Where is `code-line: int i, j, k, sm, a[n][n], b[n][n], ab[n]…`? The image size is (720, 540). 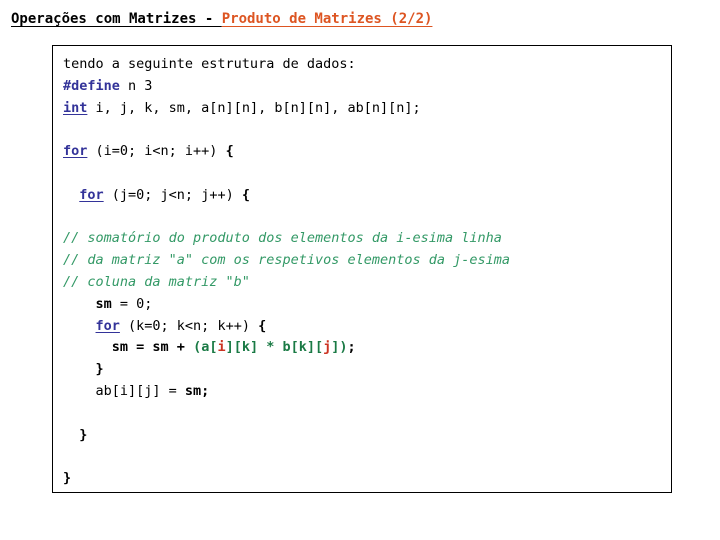
code-line: int i, j, k, sm, a[n][n], b[n][n], ab[n]… is located at coordinates (286, 109).